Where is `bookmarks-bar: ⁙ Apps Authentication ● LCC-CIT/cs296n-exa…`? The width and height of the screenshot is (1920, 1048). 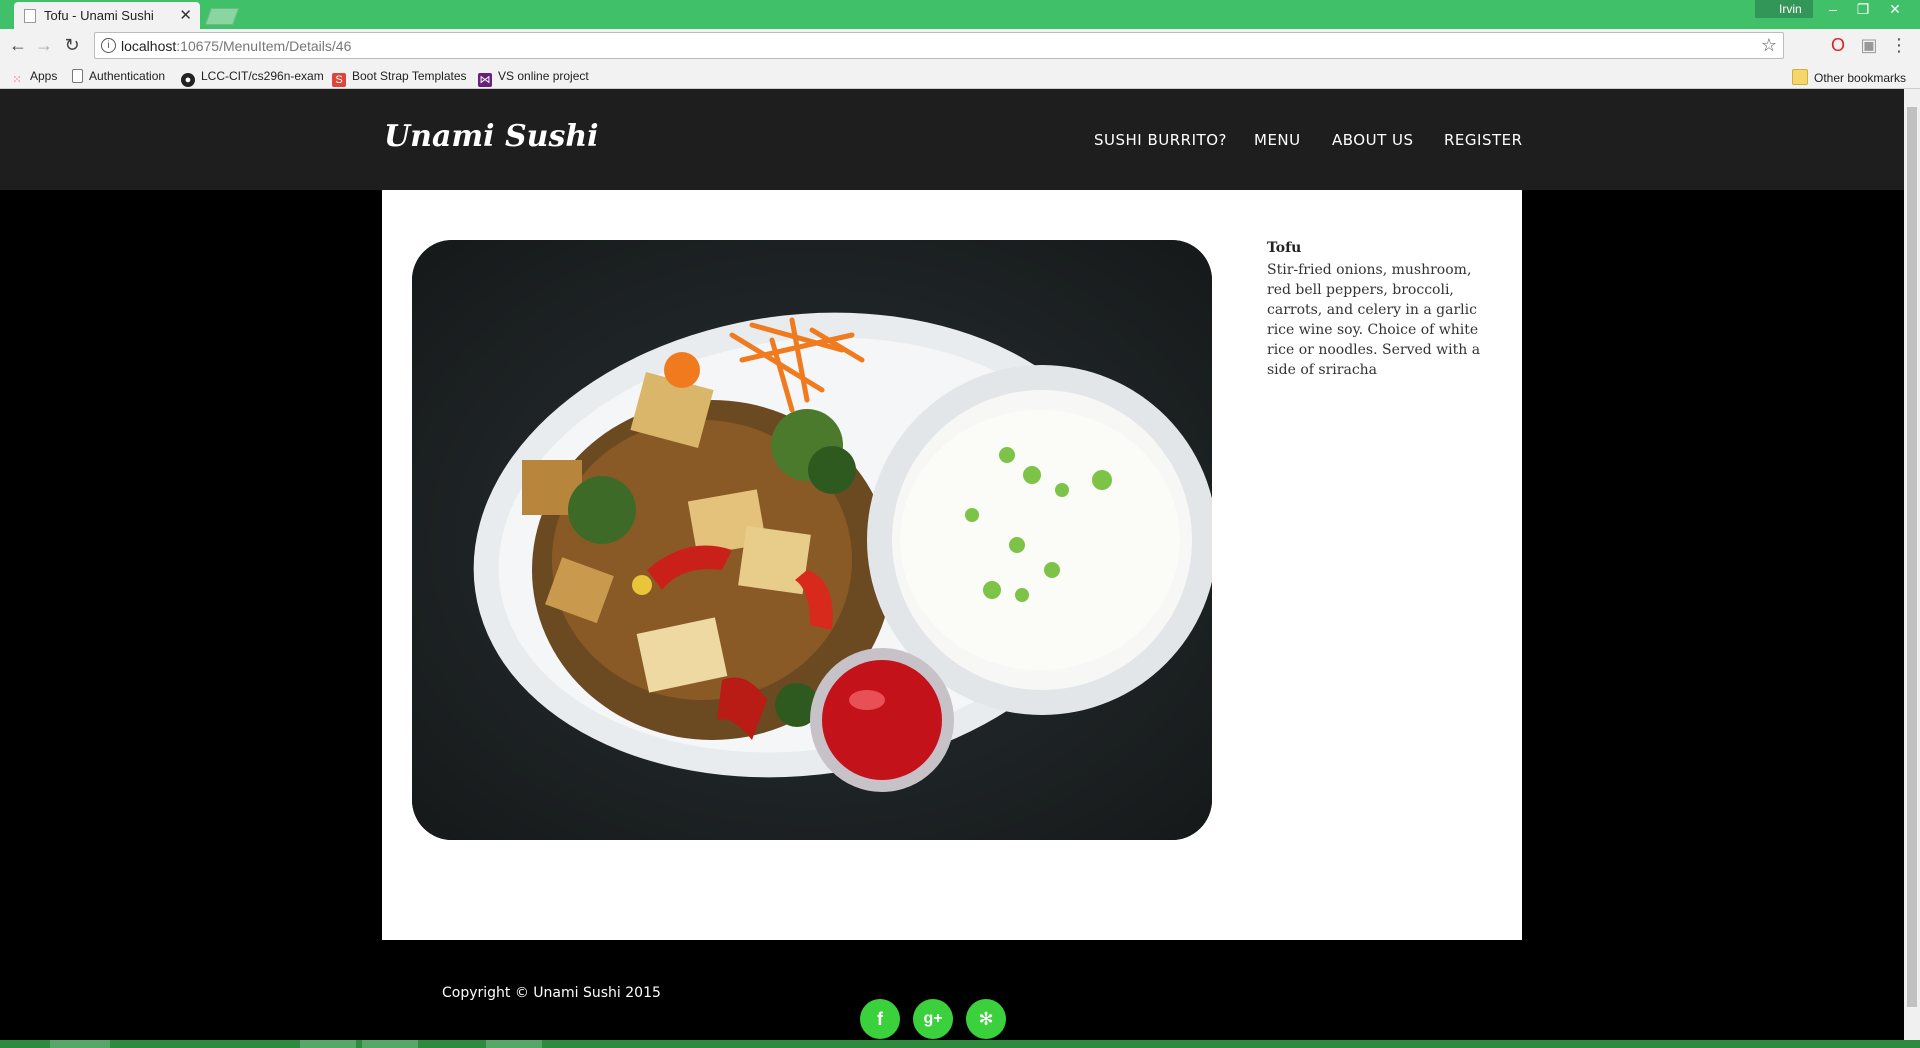
bookmarks-bar: ⁙ Apps Authentication ● LCC-CIT/cs296n-exa… is located at coordinates (960, 76).